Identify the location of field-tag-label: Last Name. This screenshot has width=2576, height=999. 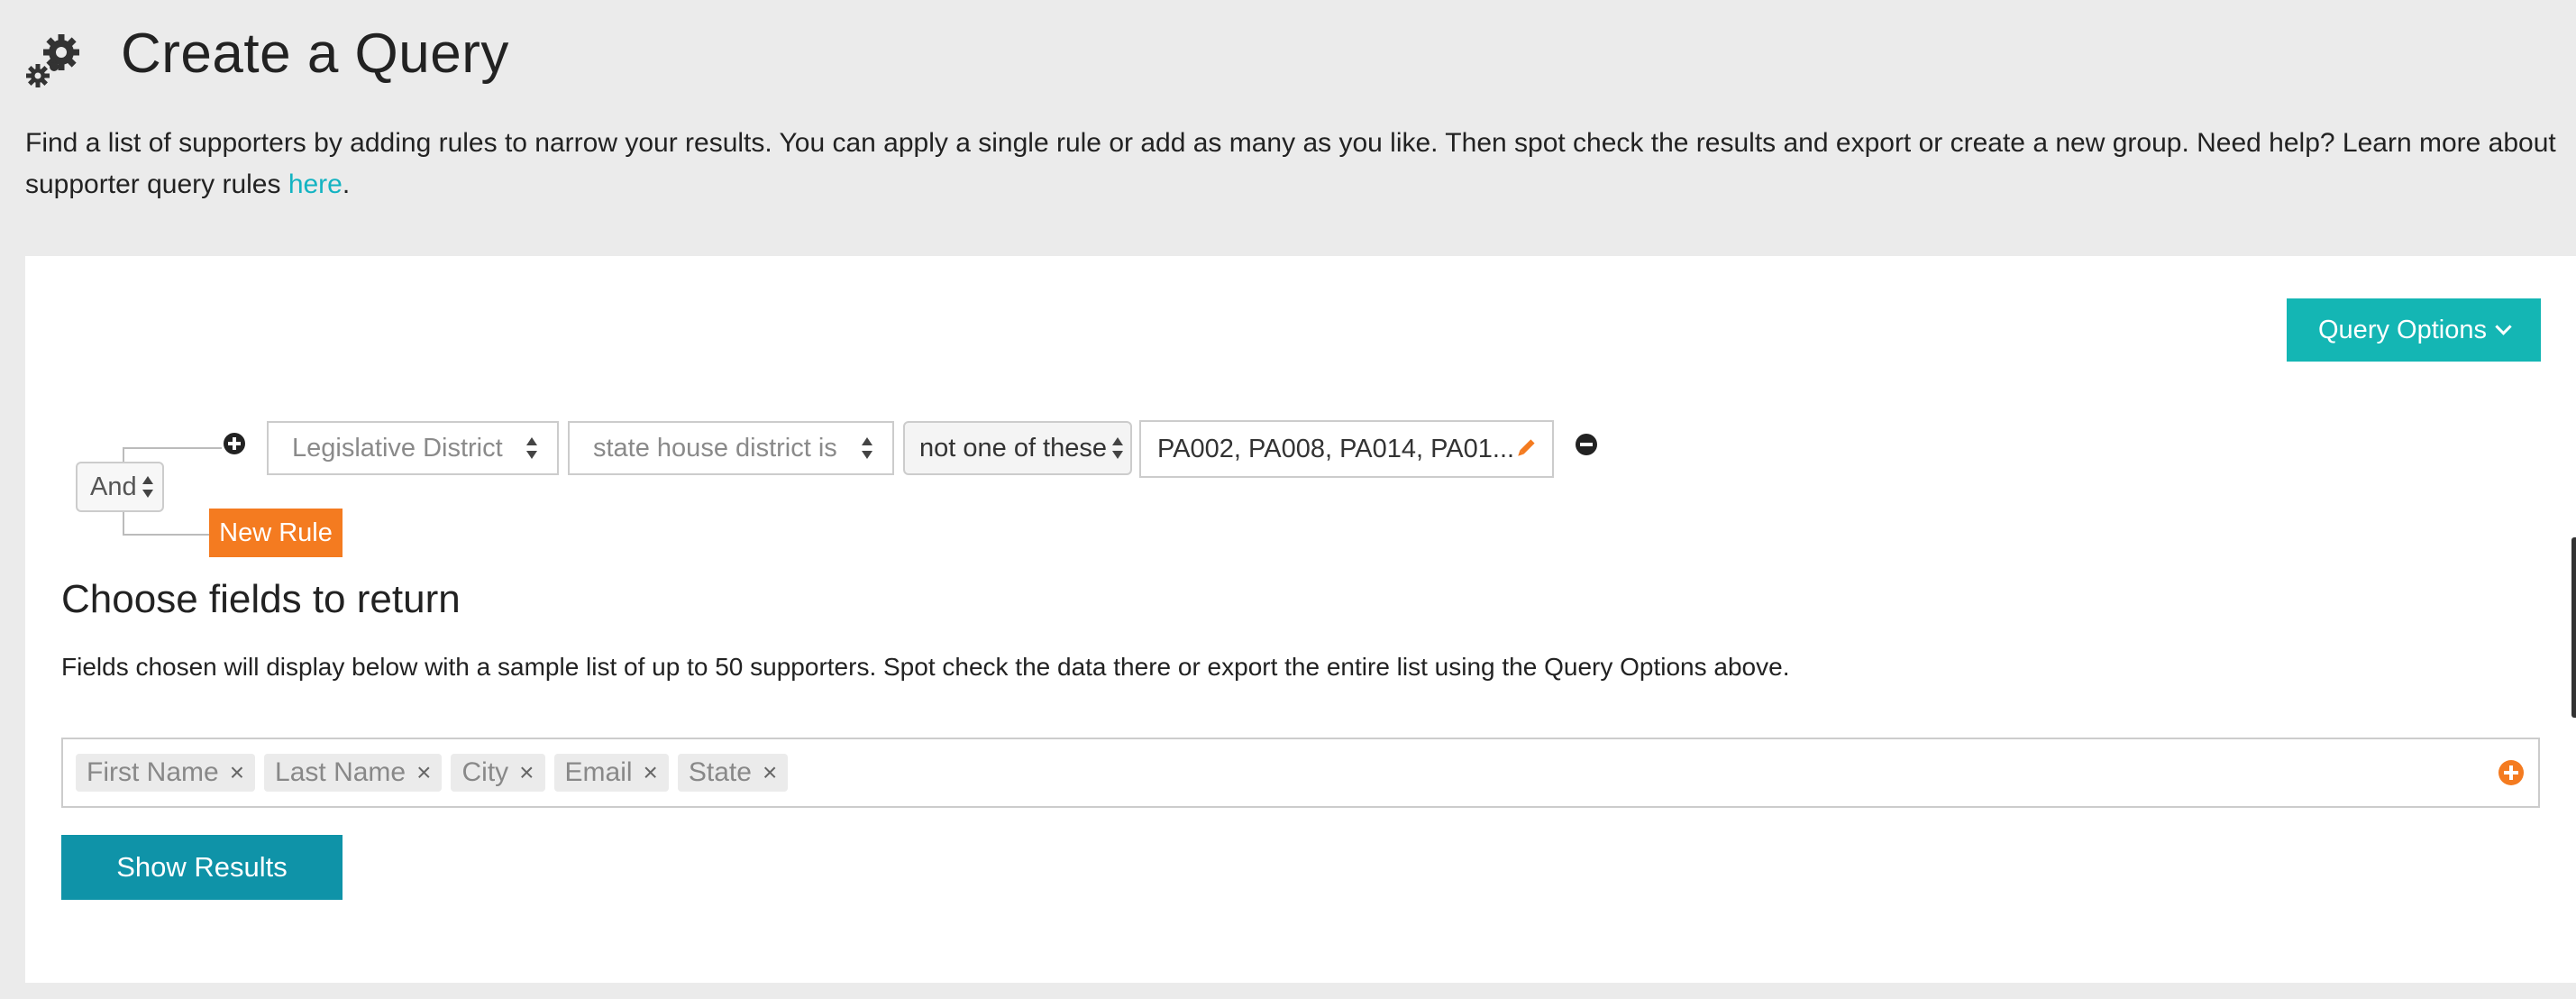
(340, 772).